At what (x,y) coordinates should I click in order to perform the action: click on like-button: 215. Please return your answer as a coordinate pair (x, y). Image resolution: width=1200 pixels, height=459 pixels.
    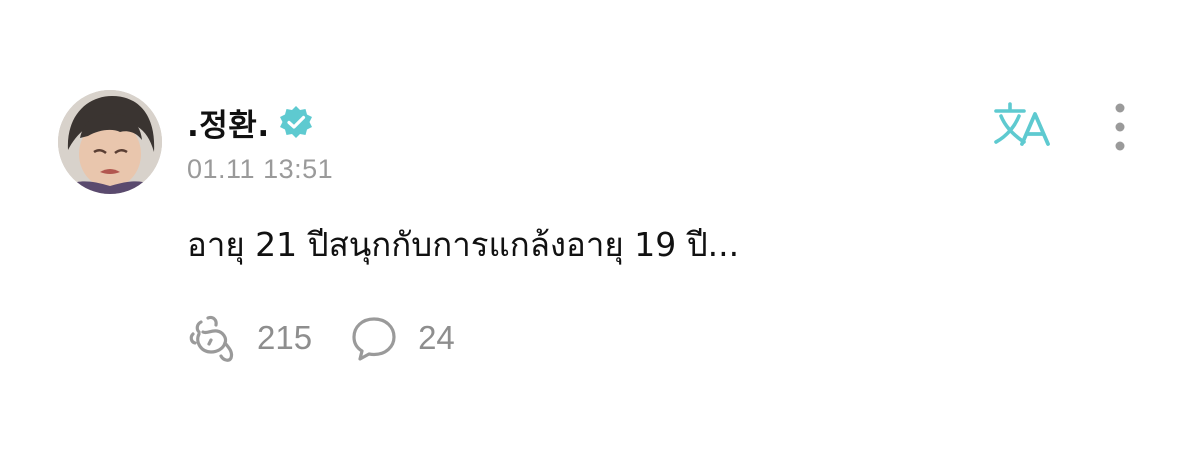
    Looking at the image, I should click on (249, 338).